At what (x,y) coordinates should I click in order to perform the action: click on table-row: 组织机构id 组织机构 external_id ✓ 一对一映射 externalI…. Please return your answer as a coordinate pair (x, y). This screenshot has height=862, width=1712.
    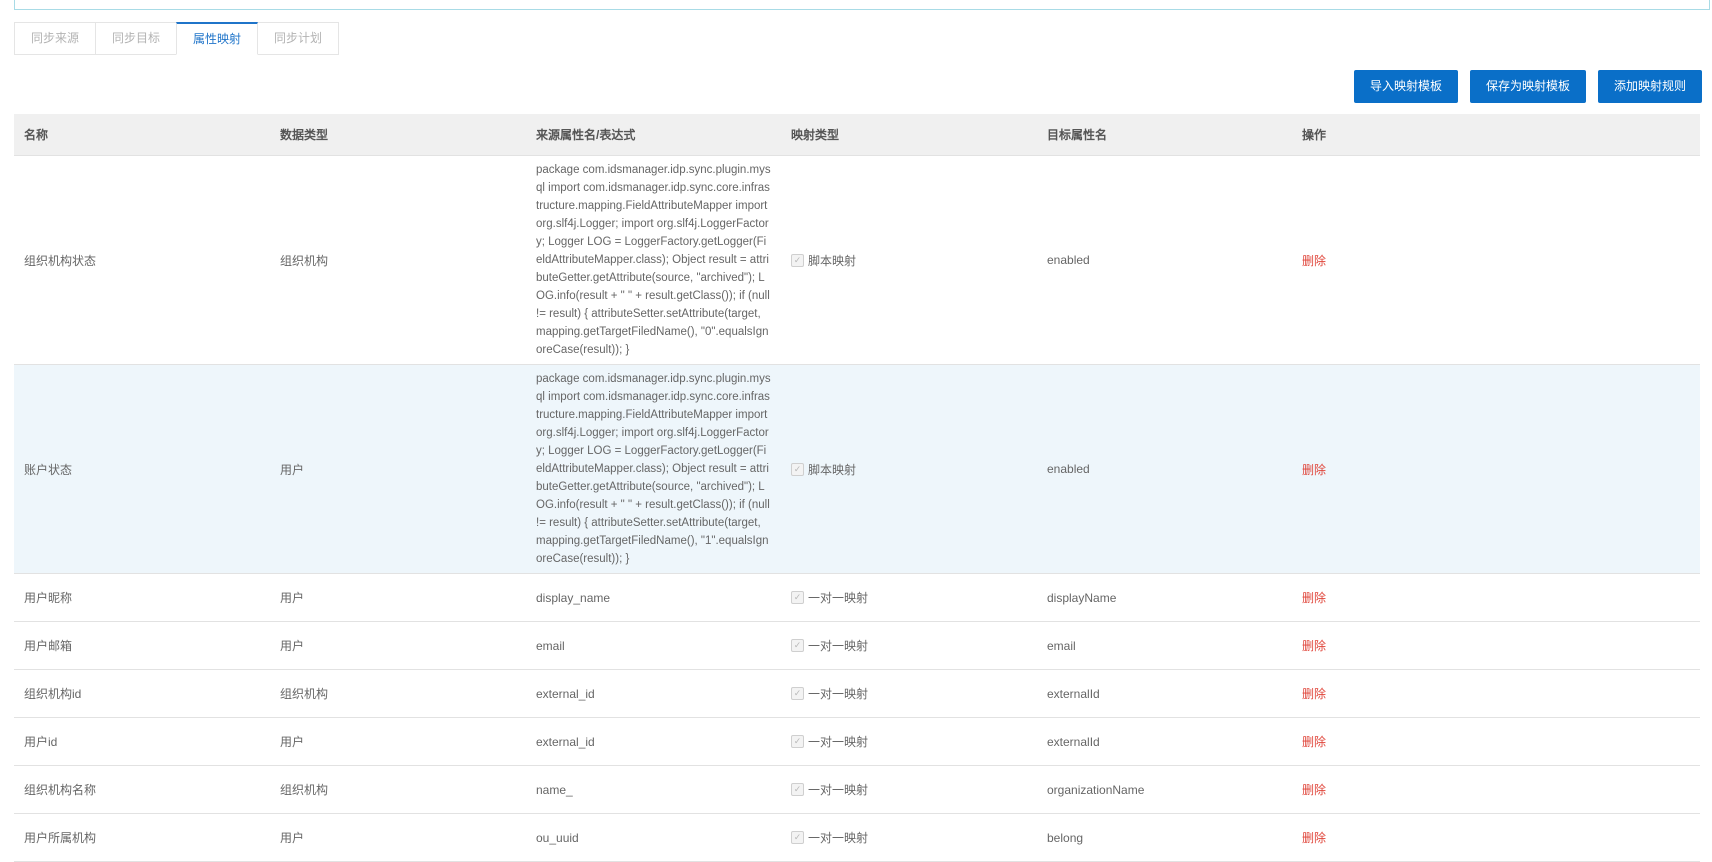
    Looking at the image, I should click on (857, 693).